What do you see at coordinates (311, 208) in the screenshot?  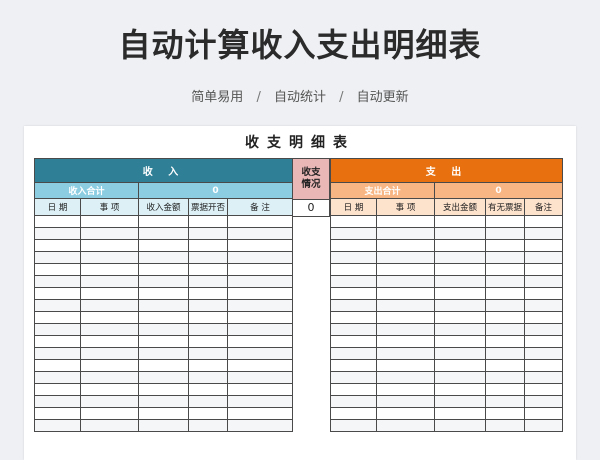 I see `balance-status-value: 0` at bounding box center [311, 208].